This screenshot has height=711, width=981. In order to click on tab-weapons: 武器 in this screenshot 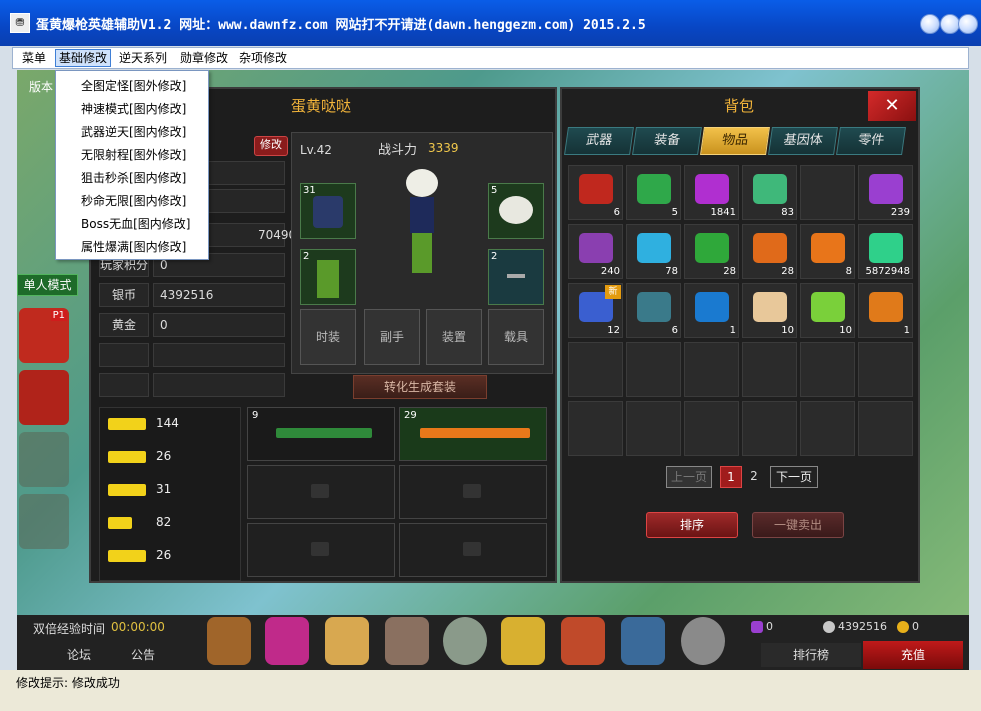, I will do `click(599, 141)`.